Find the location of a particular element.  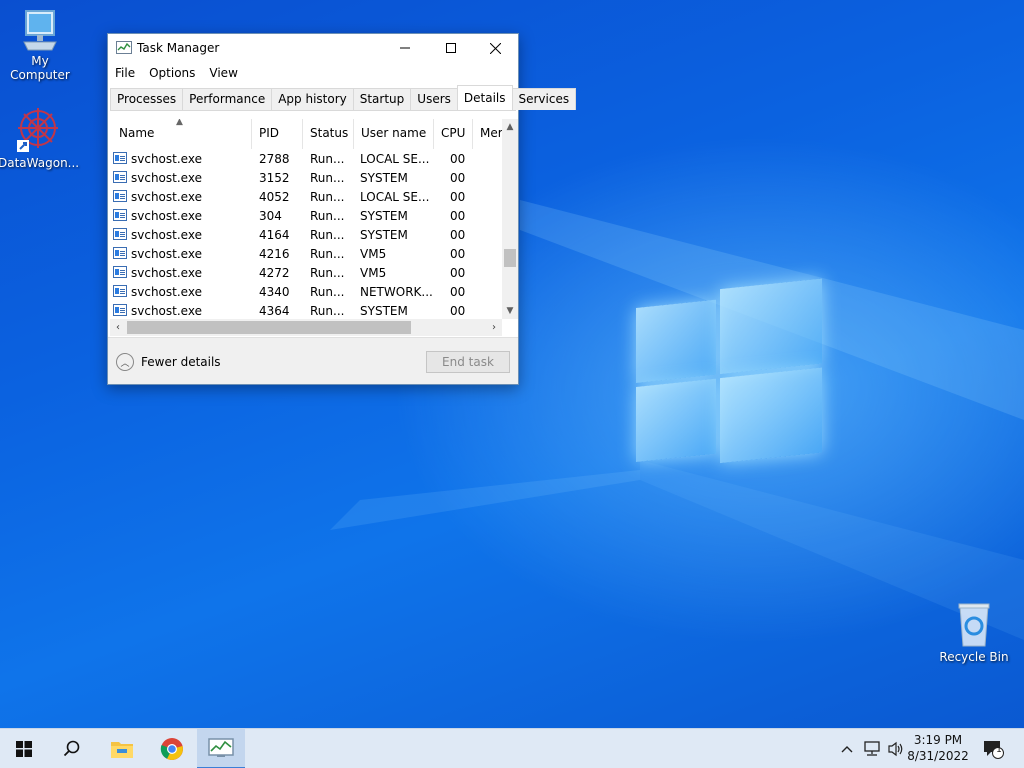

menu-file: File is located at coordinates (125, 74).